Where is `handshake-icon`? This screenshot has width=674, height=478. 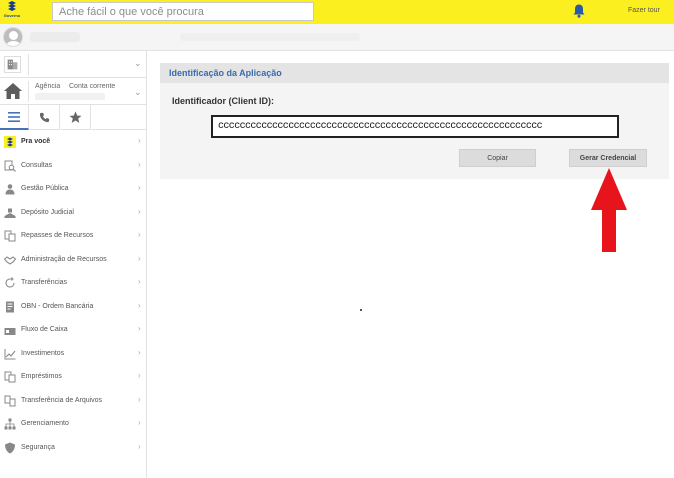 handshake-icon is located at coordinates (10, 260).